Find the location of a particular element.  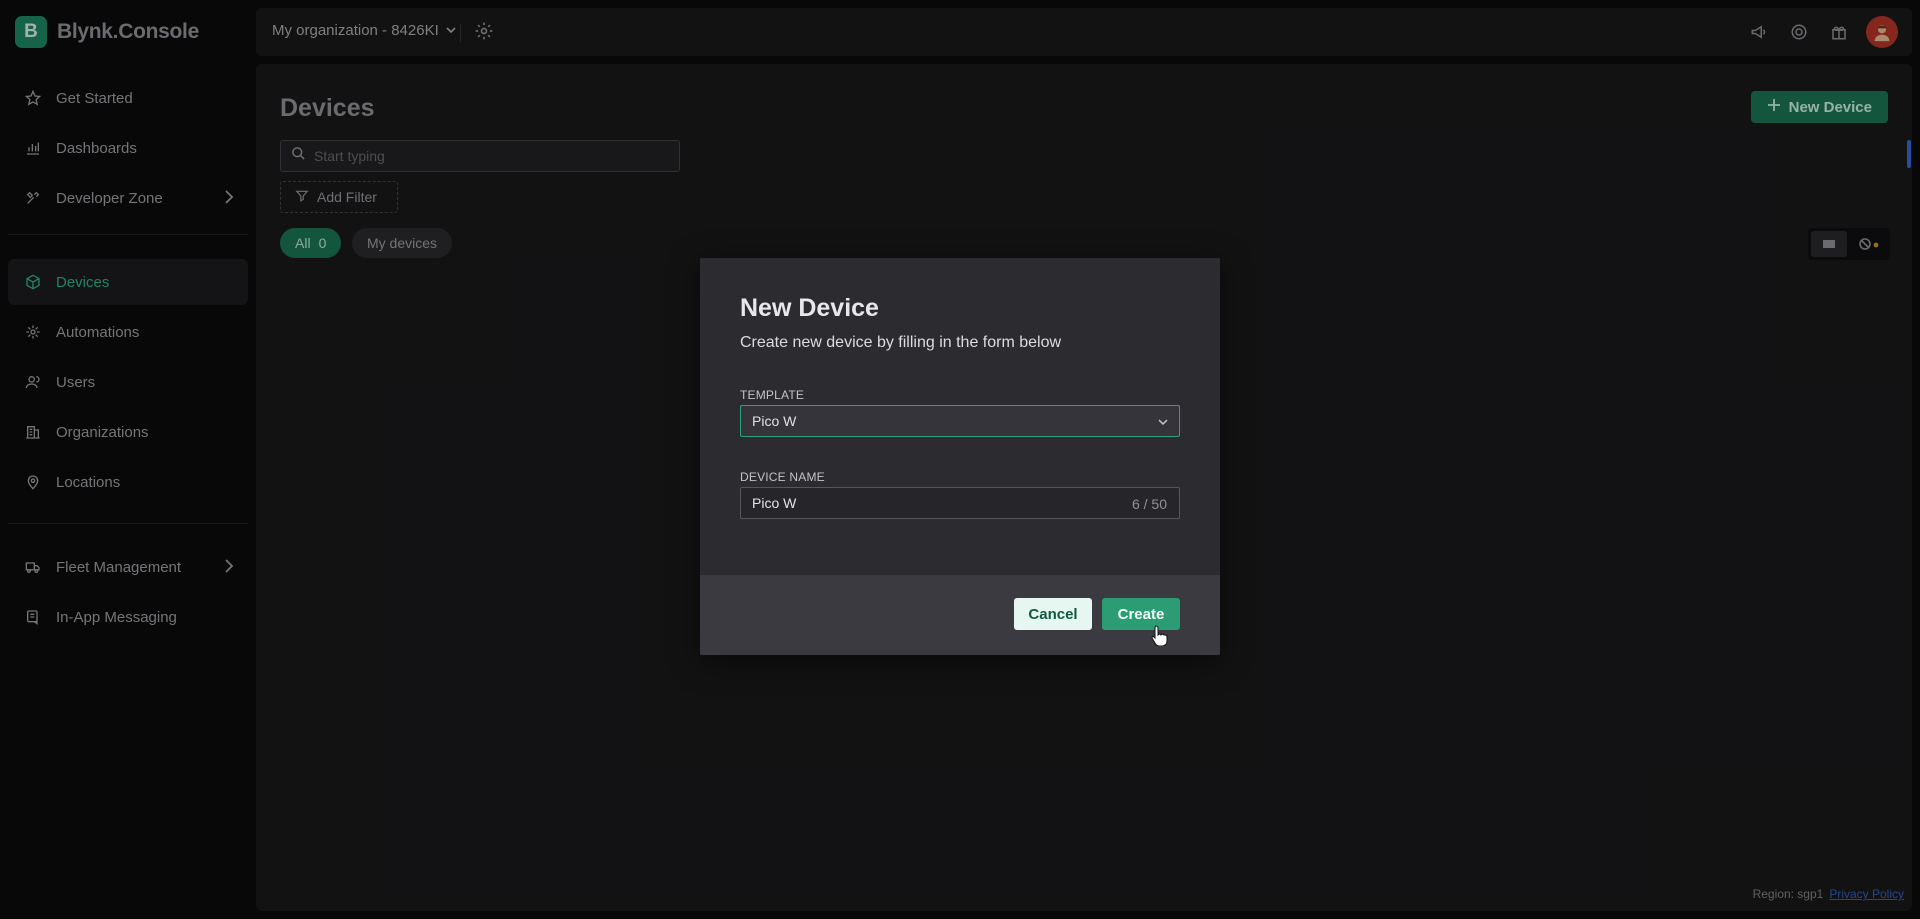

template-value: Pico W is located at coordinates (774, 421).